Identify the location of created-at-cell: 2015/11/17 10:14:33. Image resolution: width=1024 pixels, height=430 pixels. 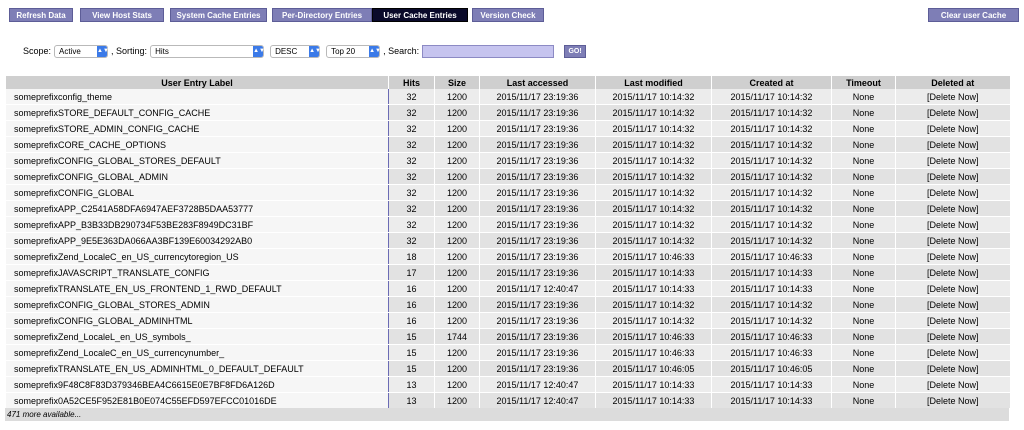
(771, 400).